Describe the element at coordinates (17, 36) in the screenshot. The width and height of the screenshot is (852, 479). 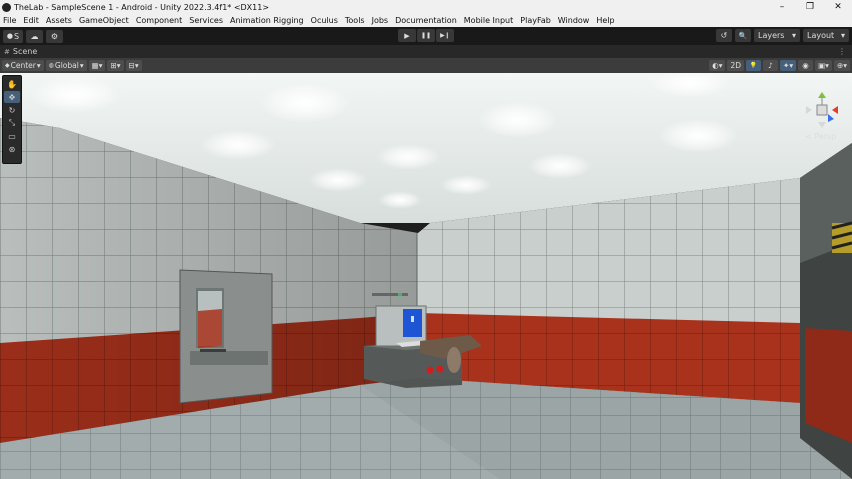
I see `account-label: S` at that location.